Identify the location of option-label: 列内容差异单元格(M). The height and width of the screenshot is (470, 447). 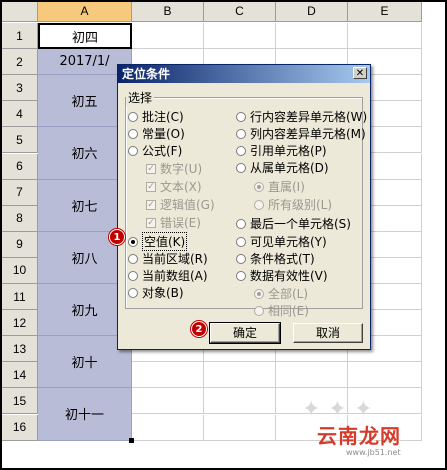
(308, 134).